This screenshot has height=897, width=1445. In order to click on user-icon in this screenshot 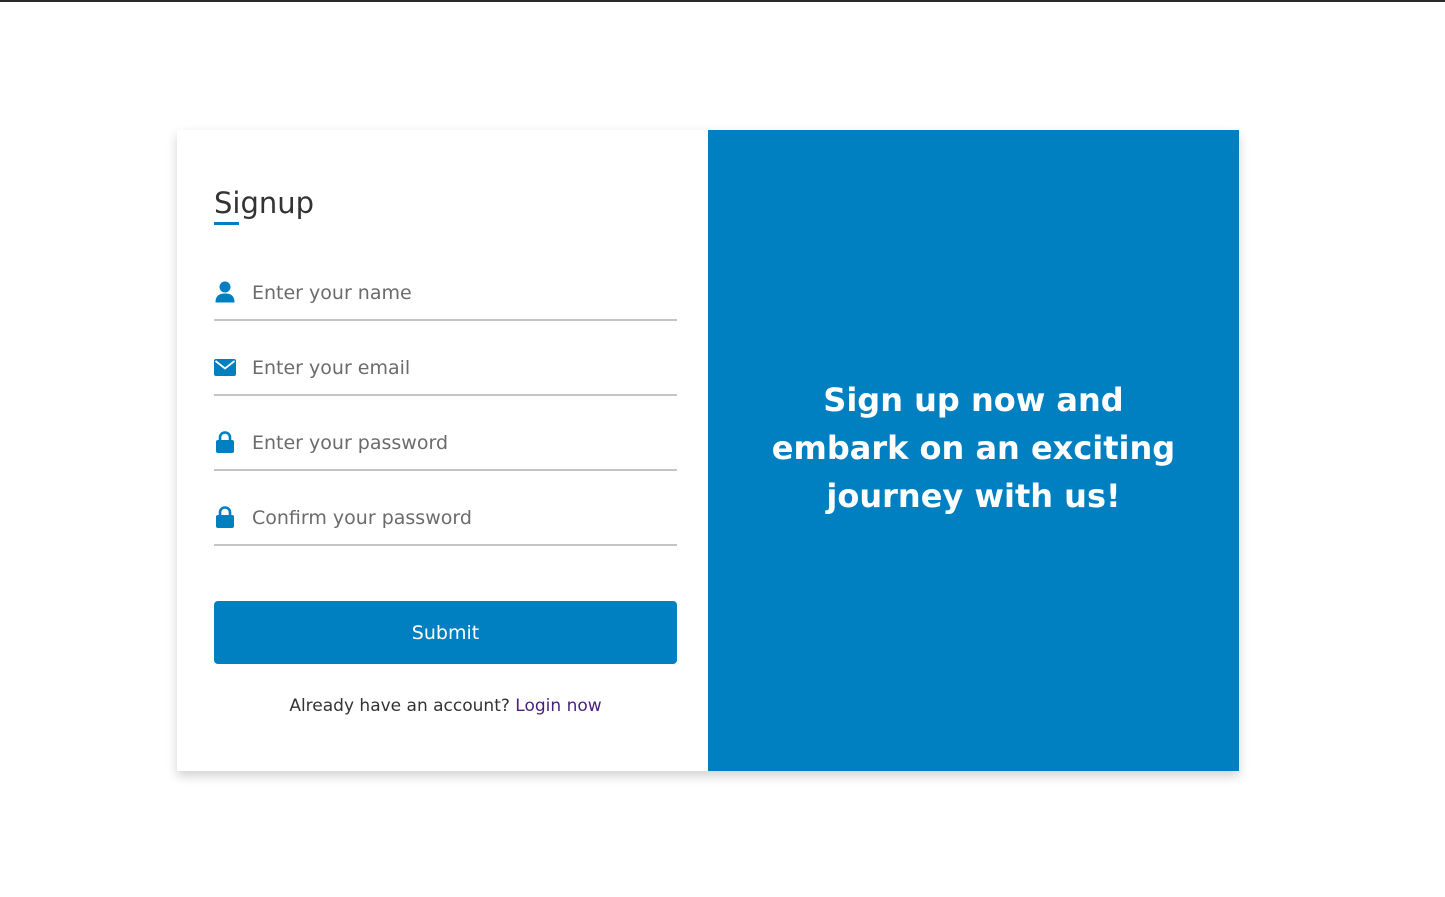, I will do `click(225, 292)`.